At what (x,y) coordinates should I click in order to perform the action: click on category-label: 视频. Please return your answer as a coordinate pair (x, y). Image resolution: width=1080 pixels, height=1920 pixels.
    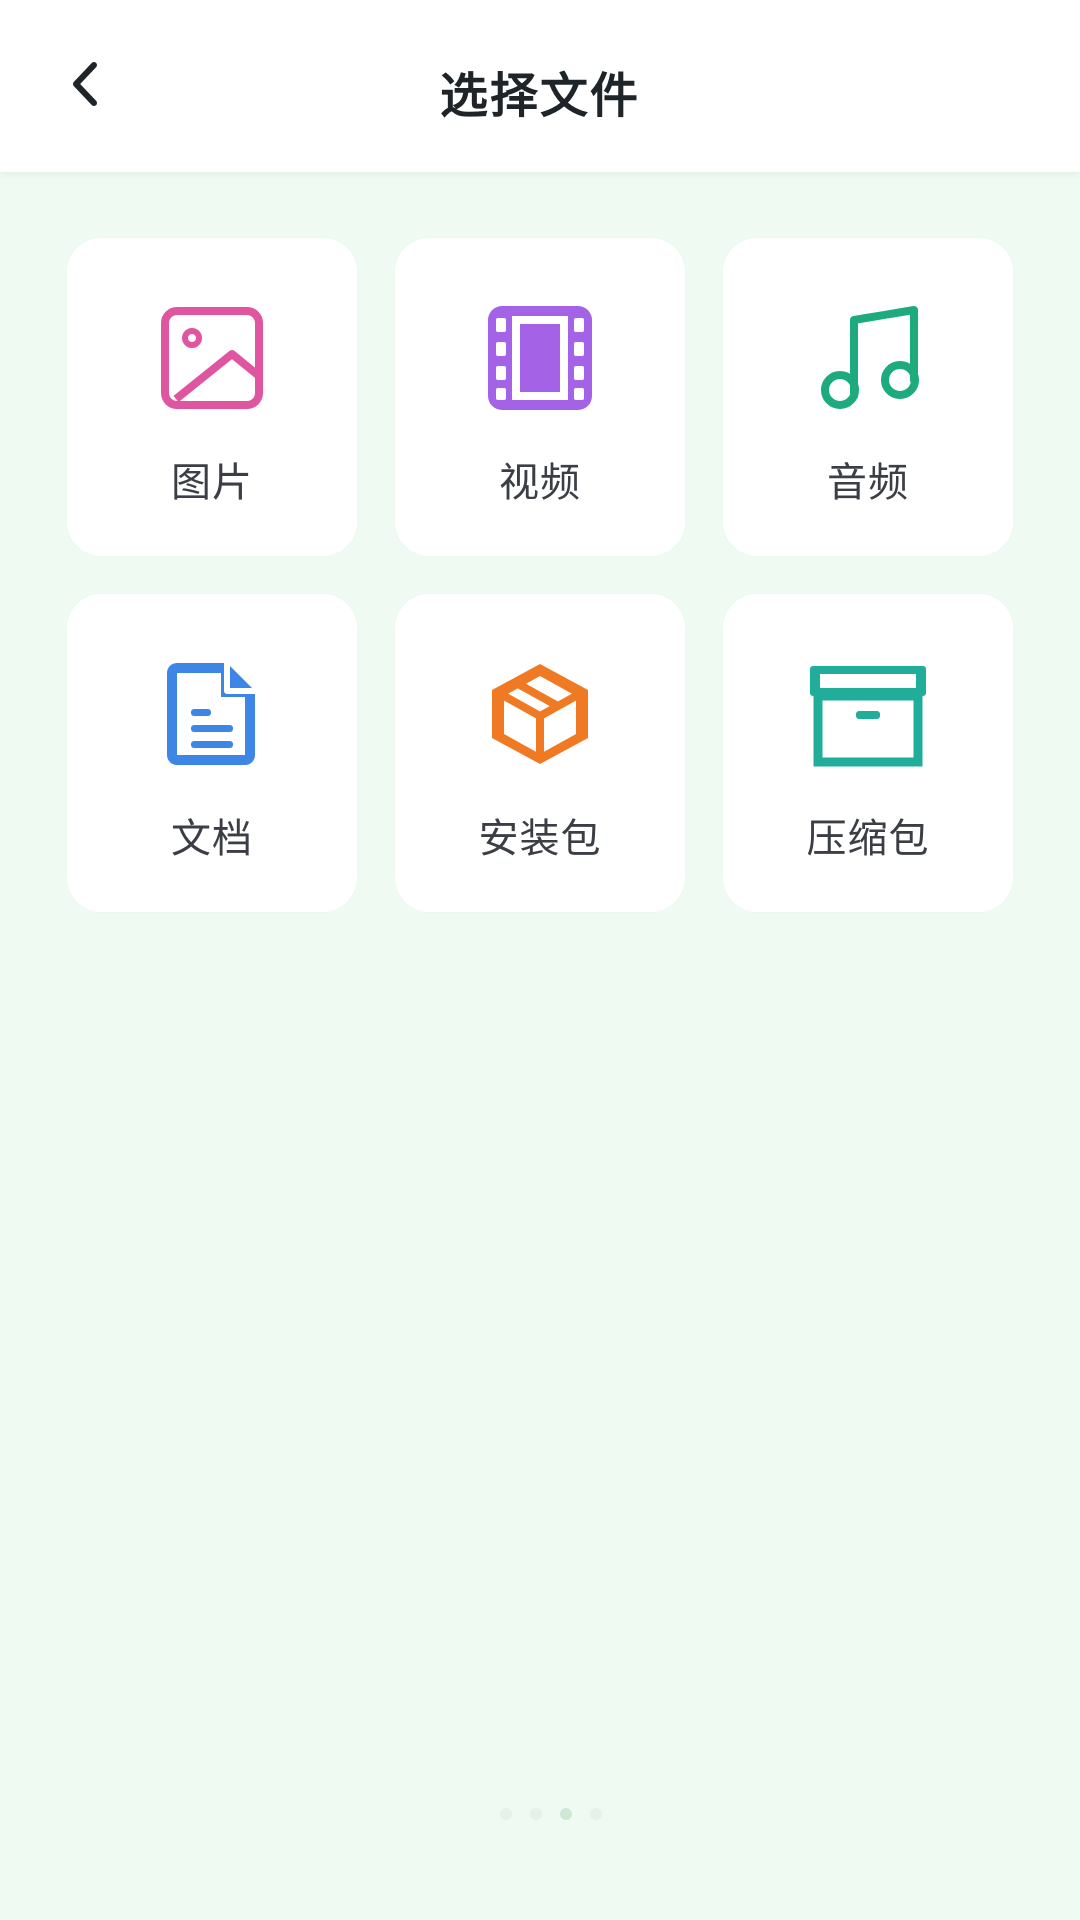
    Looking at the image, I should click on (540, 483).